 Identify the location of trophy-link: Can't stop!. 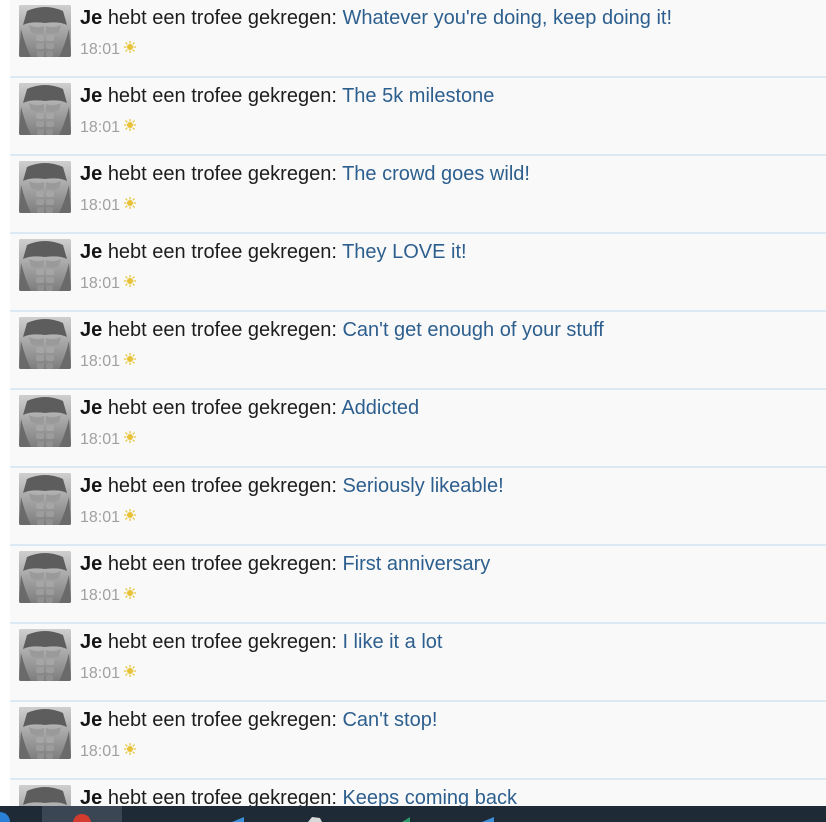
(389, 720).